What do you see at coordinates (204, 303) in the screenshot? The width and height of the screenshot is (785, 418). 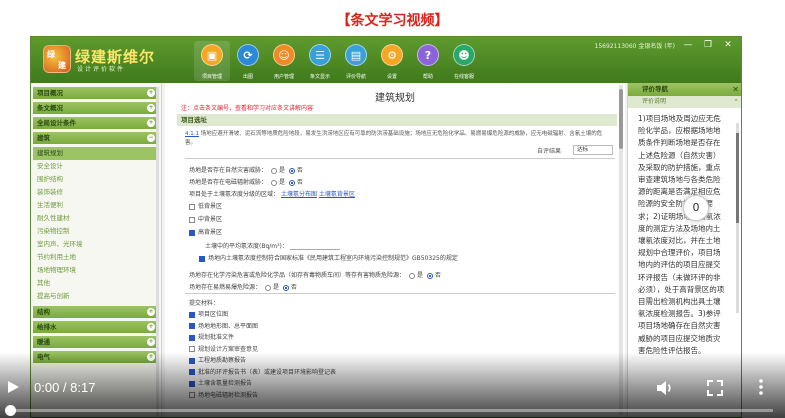 I see `documents-label: 提交材料：` at bounding box center [204, 303].